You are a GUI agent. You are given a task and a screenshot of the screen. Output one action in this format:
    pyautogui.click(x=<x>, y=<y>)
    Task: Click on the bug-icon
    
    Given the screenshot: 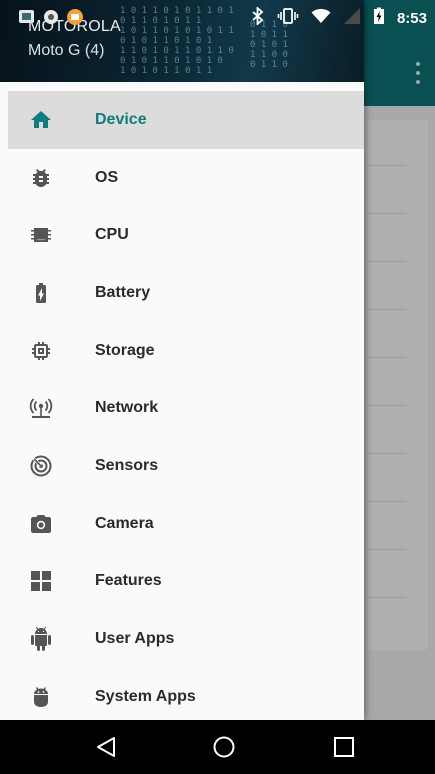 What is the action you would take?
    pyautogui.click(x=41, y=178)
    